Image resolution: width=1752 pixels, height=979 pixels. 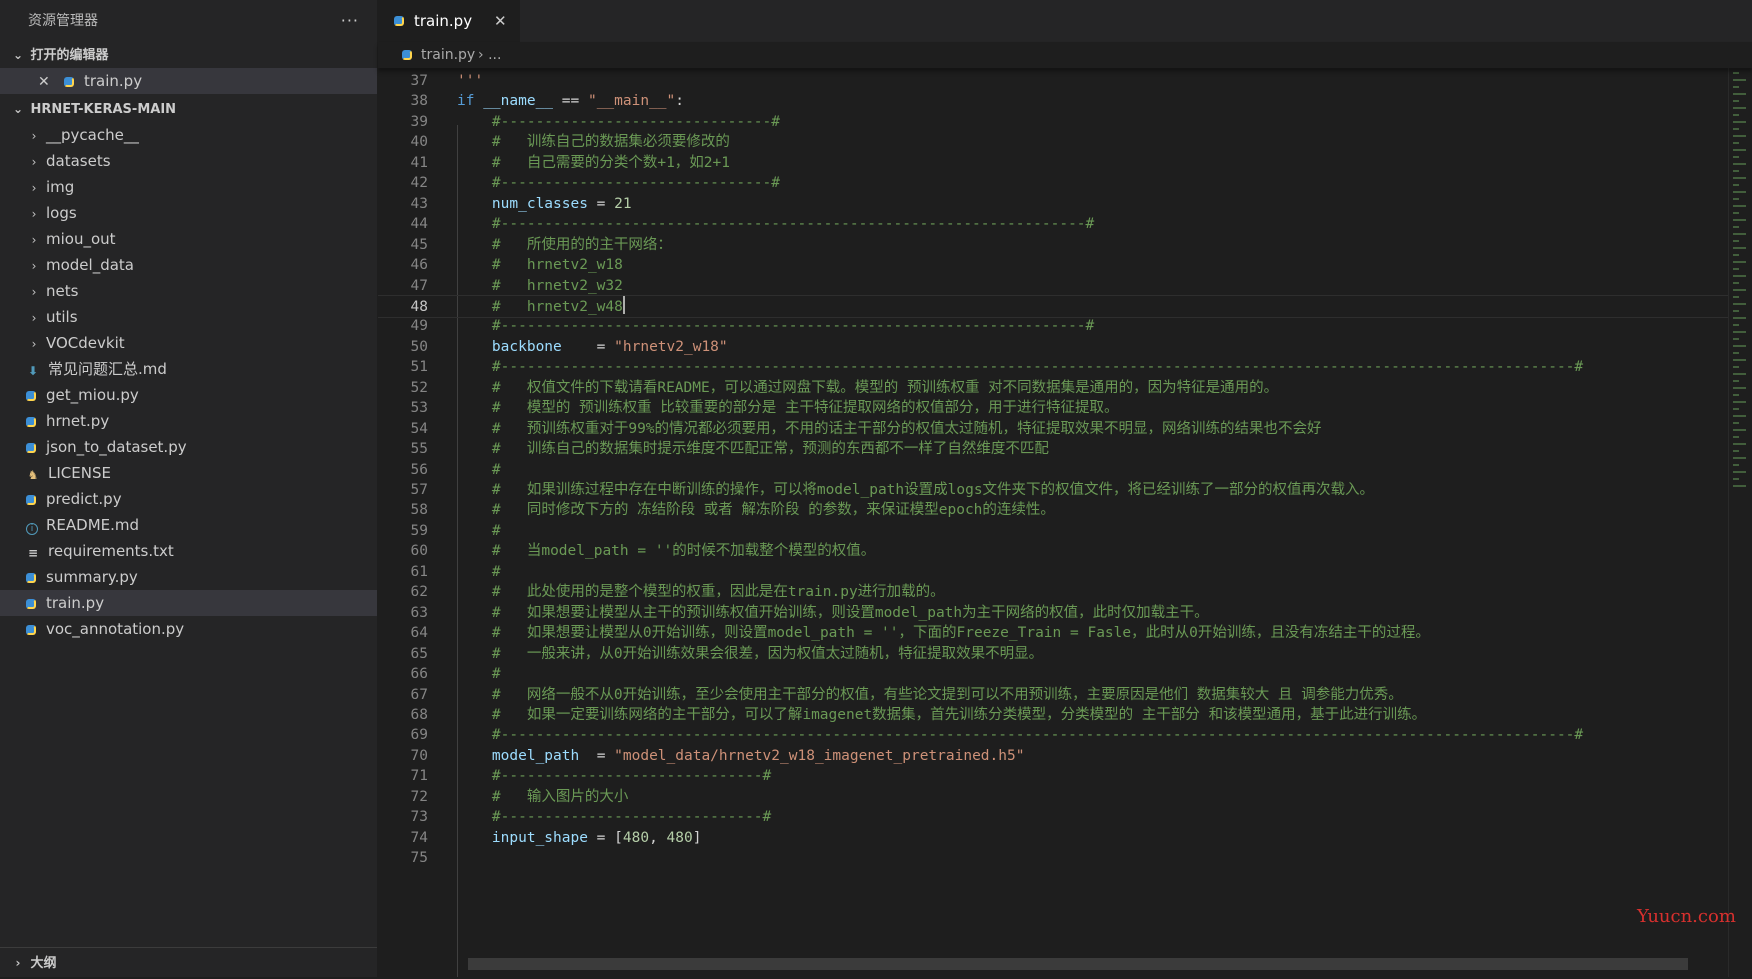 I want to click on folder-item: › miou_out, so click(x=188, y=239).